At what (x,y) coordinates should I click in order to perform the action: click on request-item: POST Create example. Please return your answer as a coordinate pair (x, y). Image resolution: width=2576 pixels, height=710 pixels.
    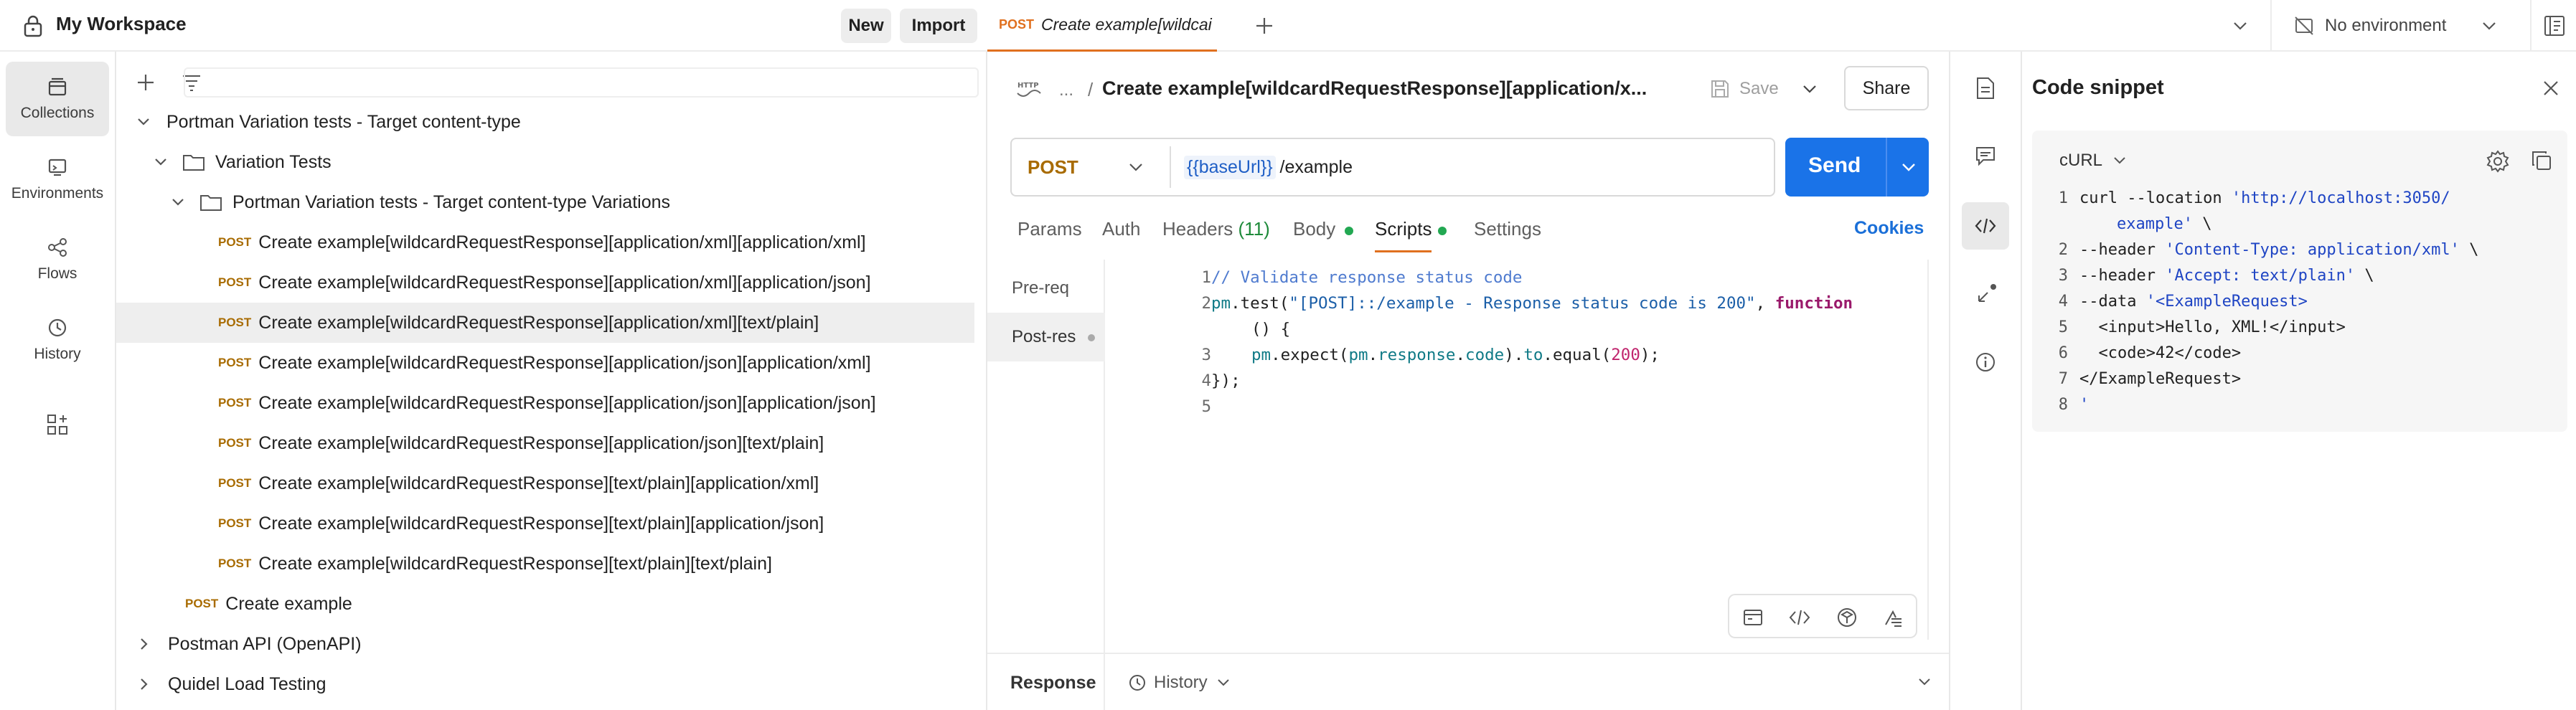
    Looking at the image, I should click on (545, 604).